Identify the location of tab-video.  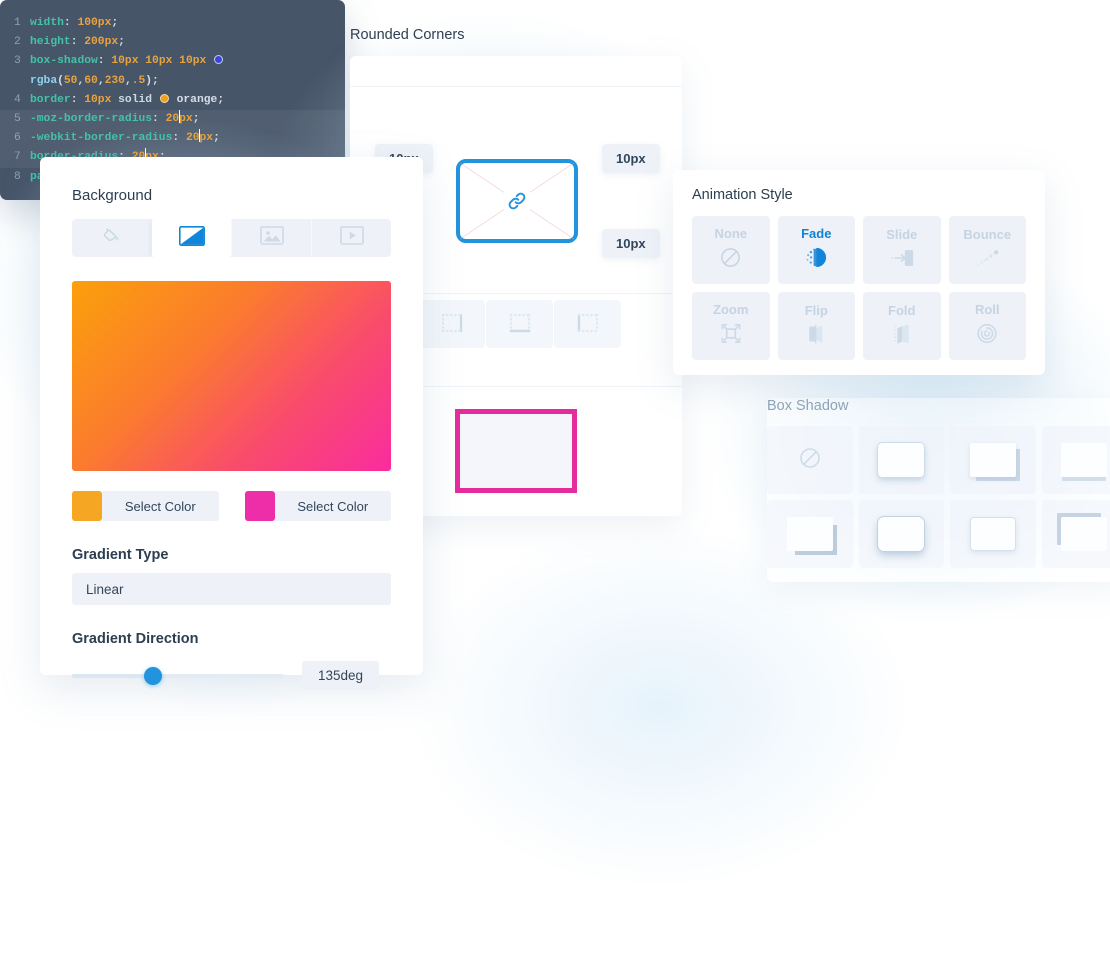
(351, 238).